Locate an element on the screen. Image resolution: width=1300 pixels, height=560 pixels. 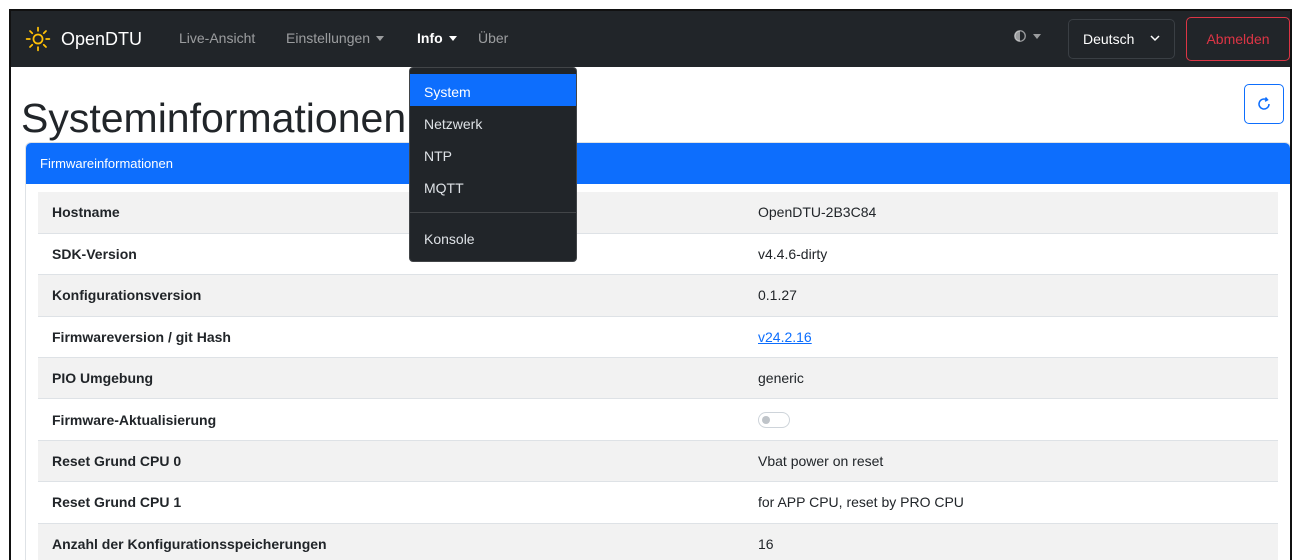
table-row: Firmwareversion / git Hash v24.2.16 is located at coordinates (658, 337).